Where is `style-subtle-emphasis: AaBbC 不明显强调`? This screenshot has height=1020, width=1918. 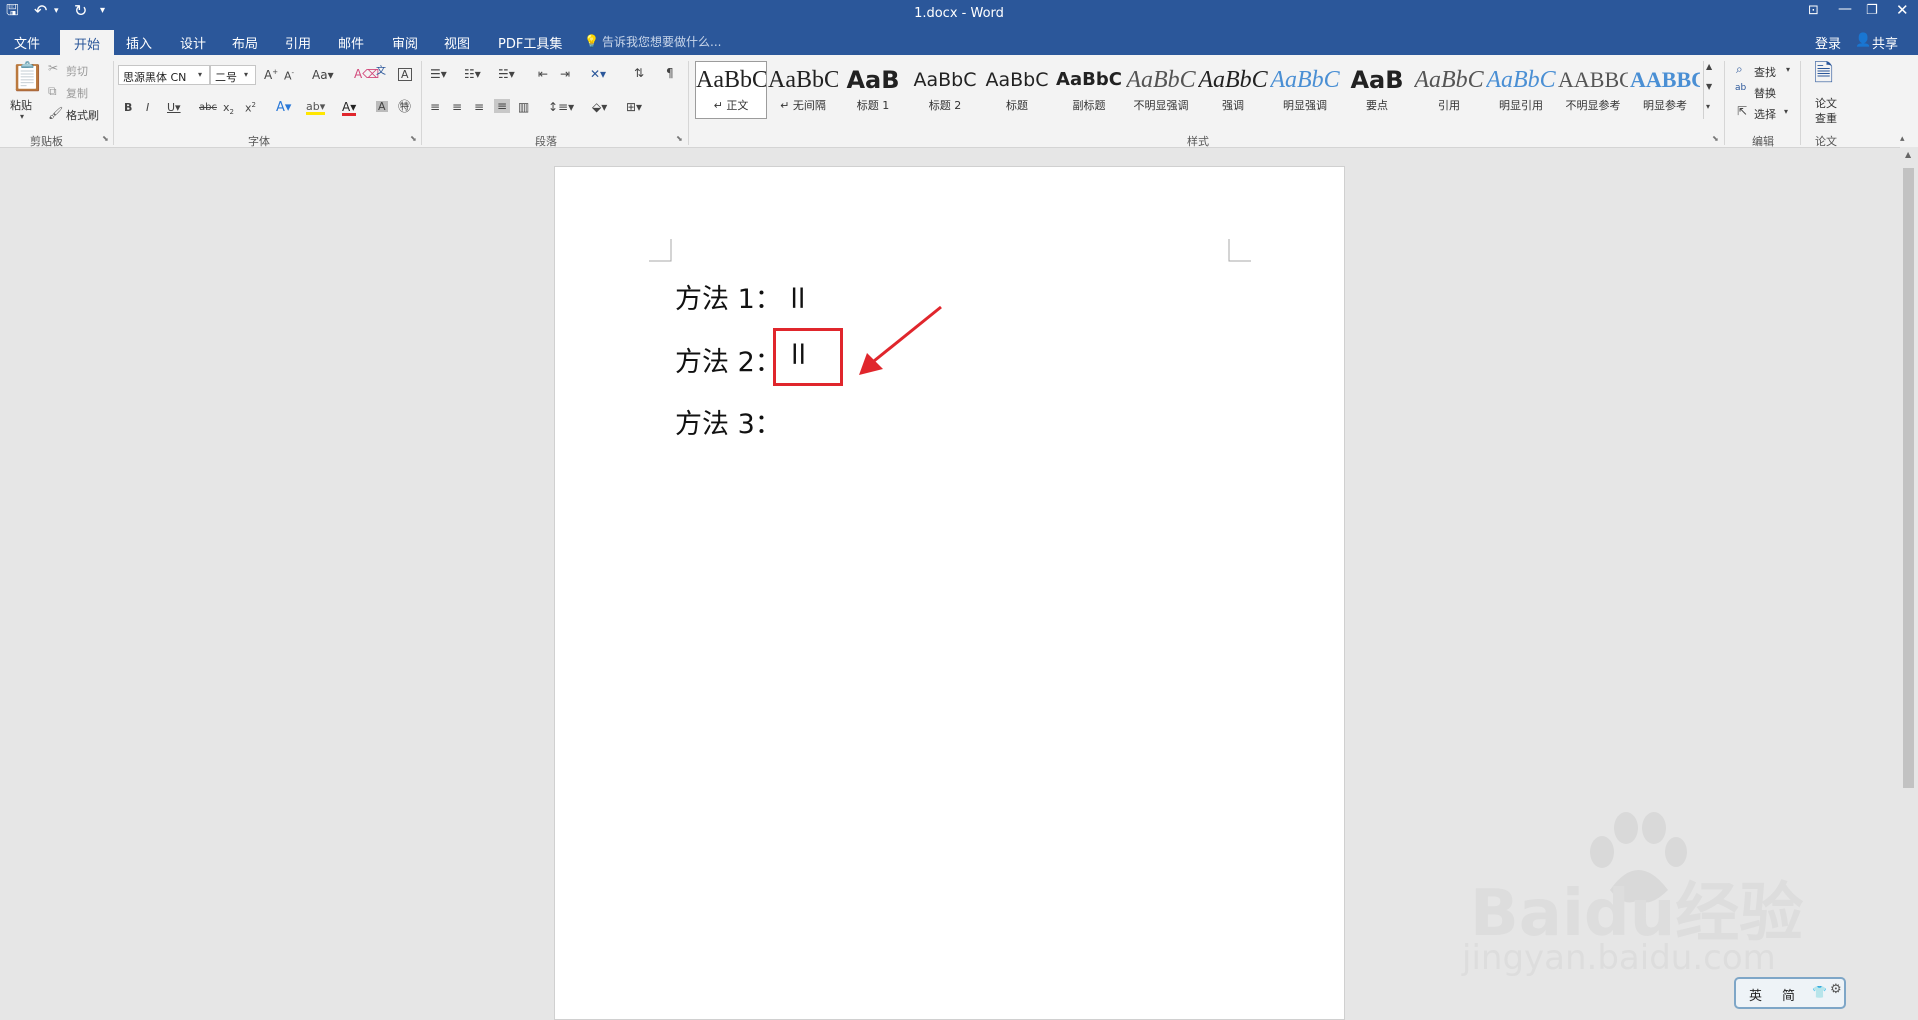
style-subtle-emphasis: AaBbC 不明显强调 is located at coordinates (1161, 90).